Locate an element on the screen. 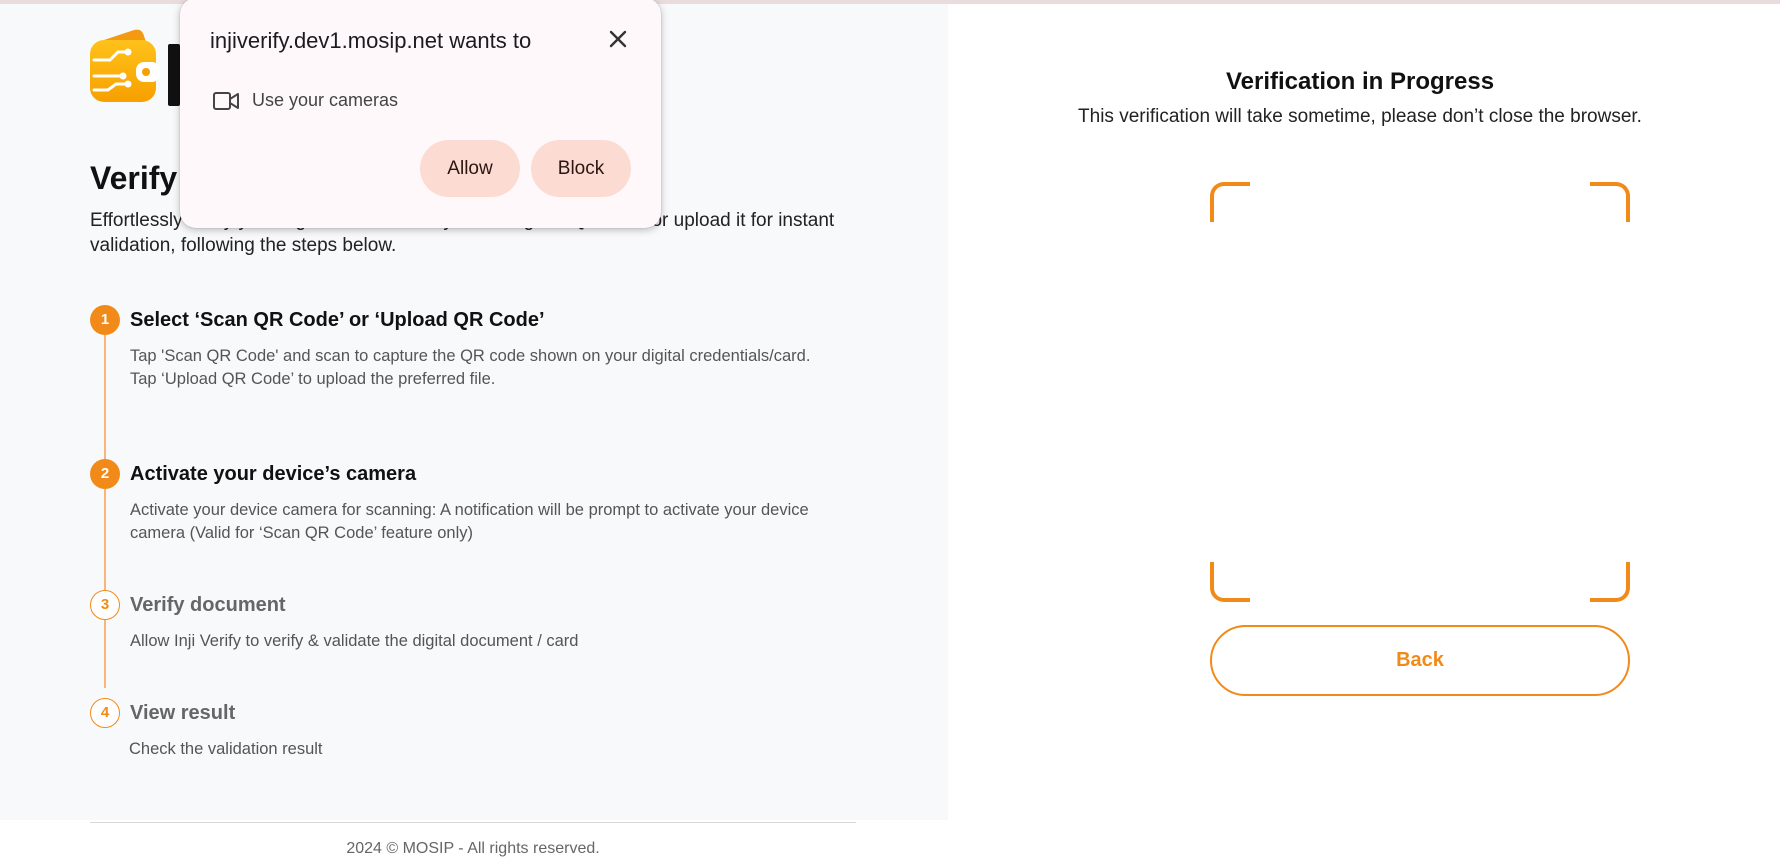 This screenshot has height=859, width=1780. logo-text-fragment is located at coordinates (174, 75).